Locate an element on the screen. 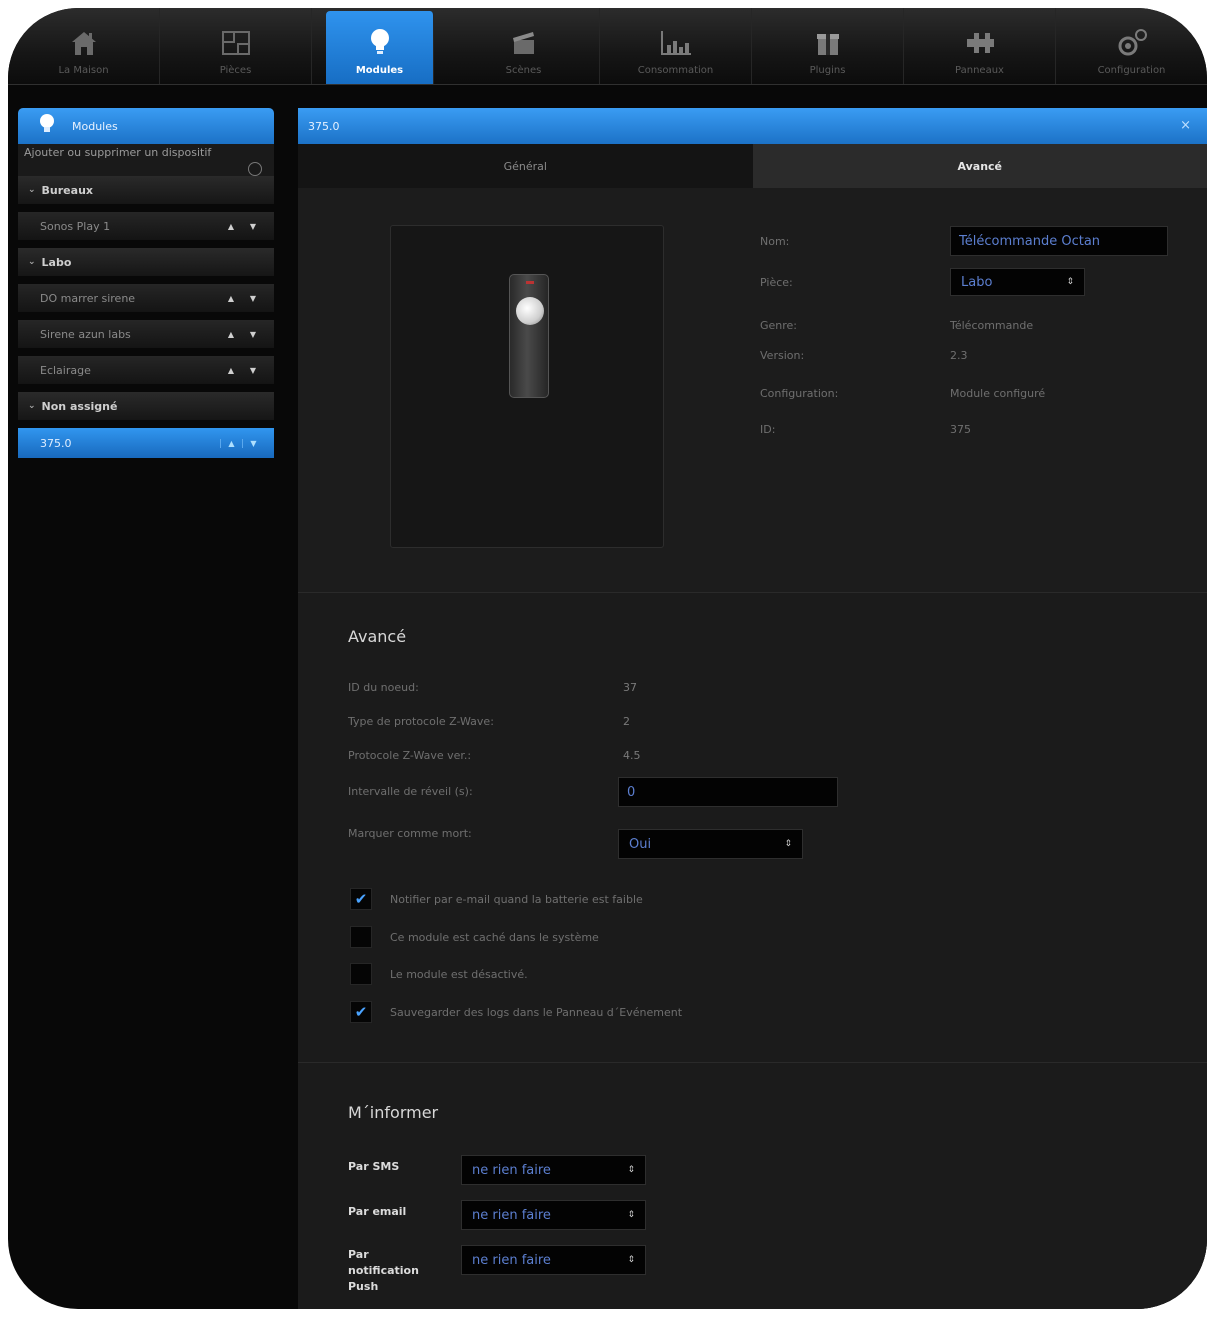 Image resolution: width=1215 pixels, height=1317 pixels. info-row-genre: Genre: Télécommande is located at coordinates (970, 325).